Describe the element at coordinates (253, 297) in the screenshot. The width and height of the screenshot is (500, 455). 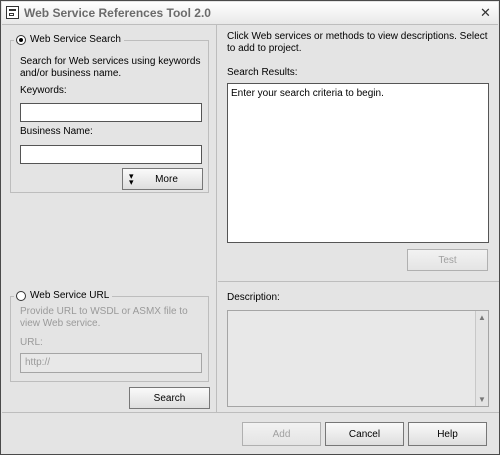
I see `description-label: Description:` at that location.